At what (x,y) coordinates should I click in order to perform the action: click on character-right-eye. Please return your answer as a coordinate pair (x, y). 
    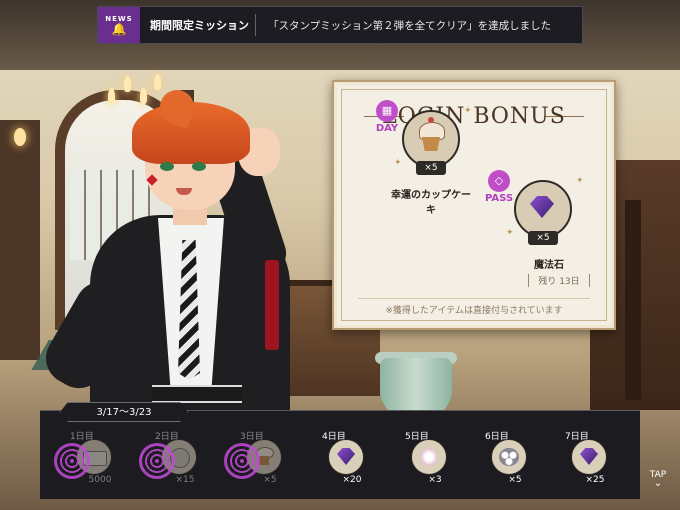
    Looking at the image, I should click on (199, 166).